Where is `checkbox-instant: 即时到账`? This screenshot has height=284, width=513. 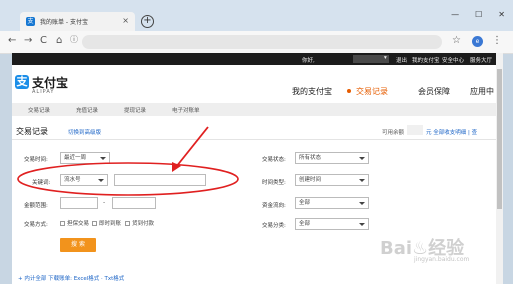 checkbox-instant: 即时到账 is located at coordinates (106, 223).